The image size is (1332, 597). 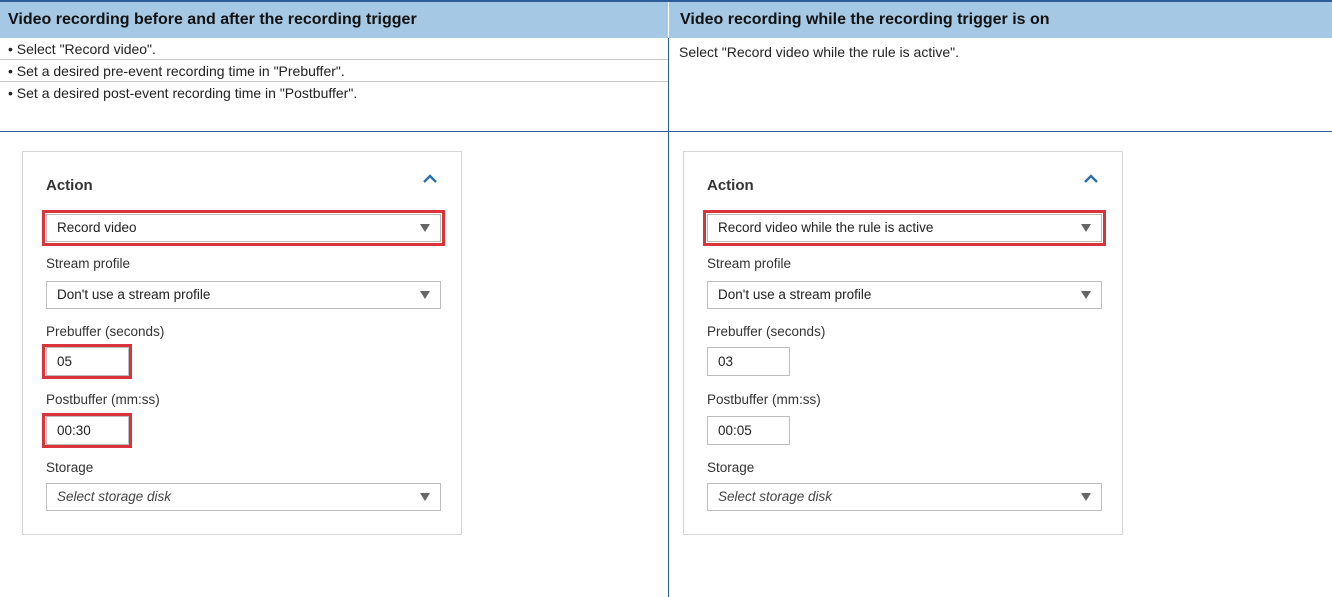 What do you see at coordinates (87, 430) in the screenshot?
I see `postbuffer-input: 00:30` at bounding box center [87, 430].